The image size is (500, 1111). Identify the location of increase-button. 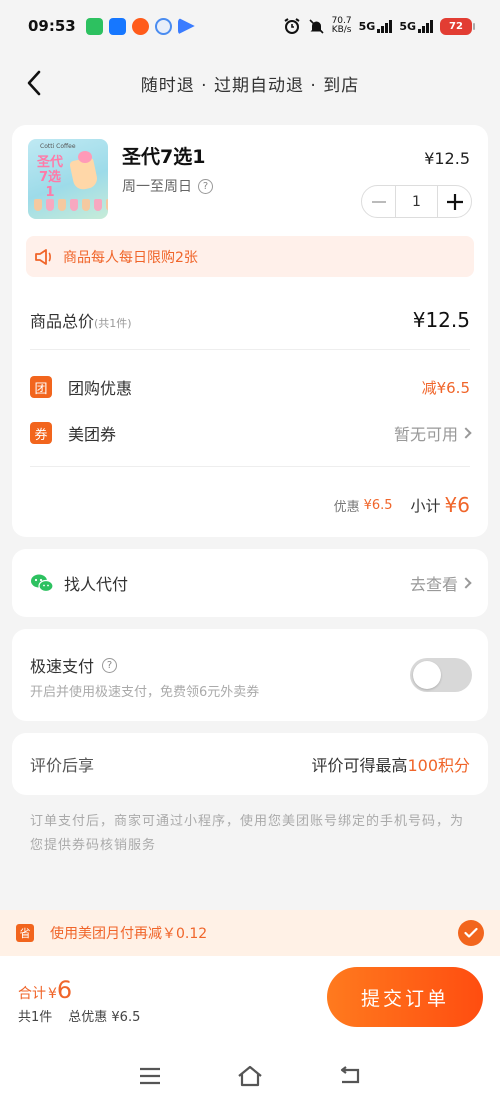
(454, 201).